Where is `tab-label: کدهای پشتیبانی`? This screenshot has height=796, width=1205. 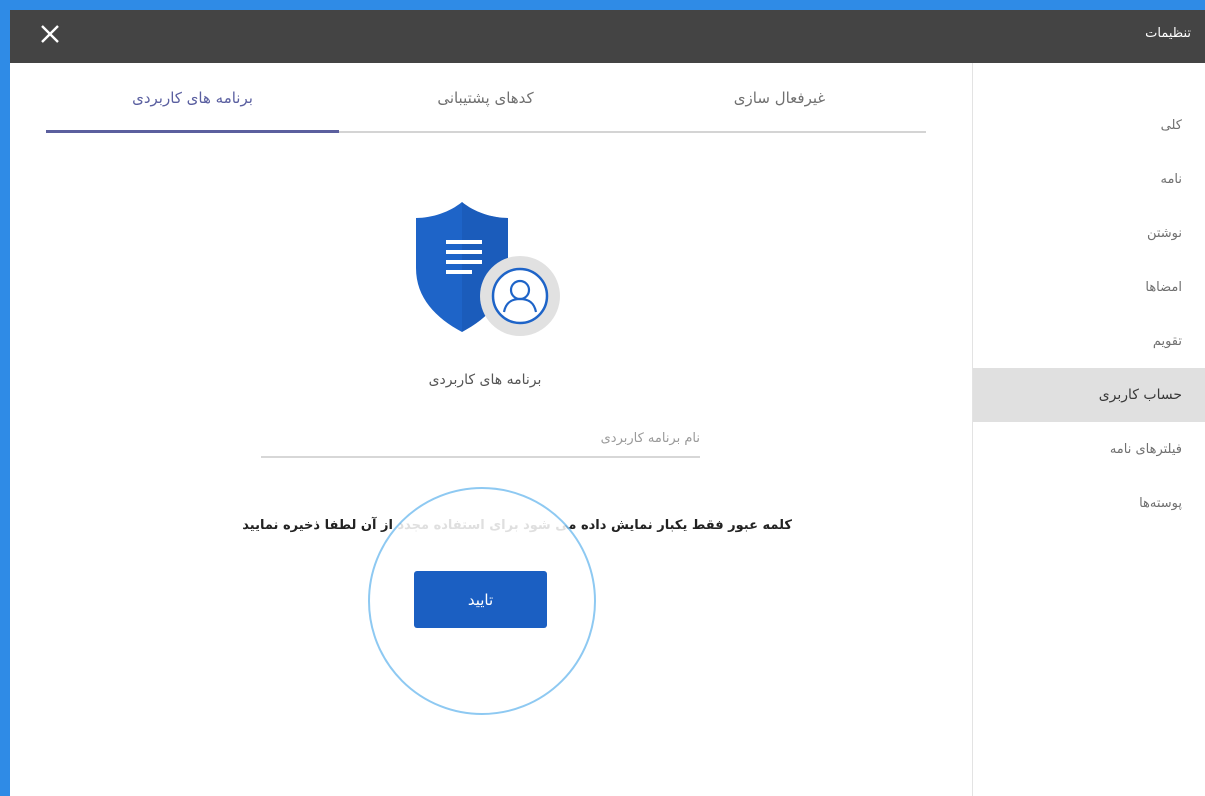
tab-label: کدهای پشتیبانی is located at coordinates (485, 98).